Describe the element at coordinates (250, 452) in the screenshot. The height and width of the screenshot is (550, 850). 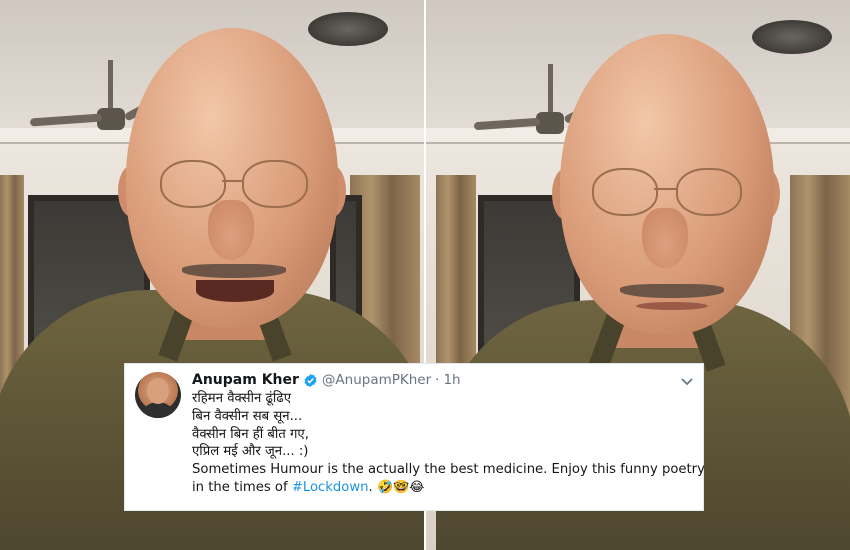
I see `tweet-line: एप्रिल मई और जून... :)` at that location.